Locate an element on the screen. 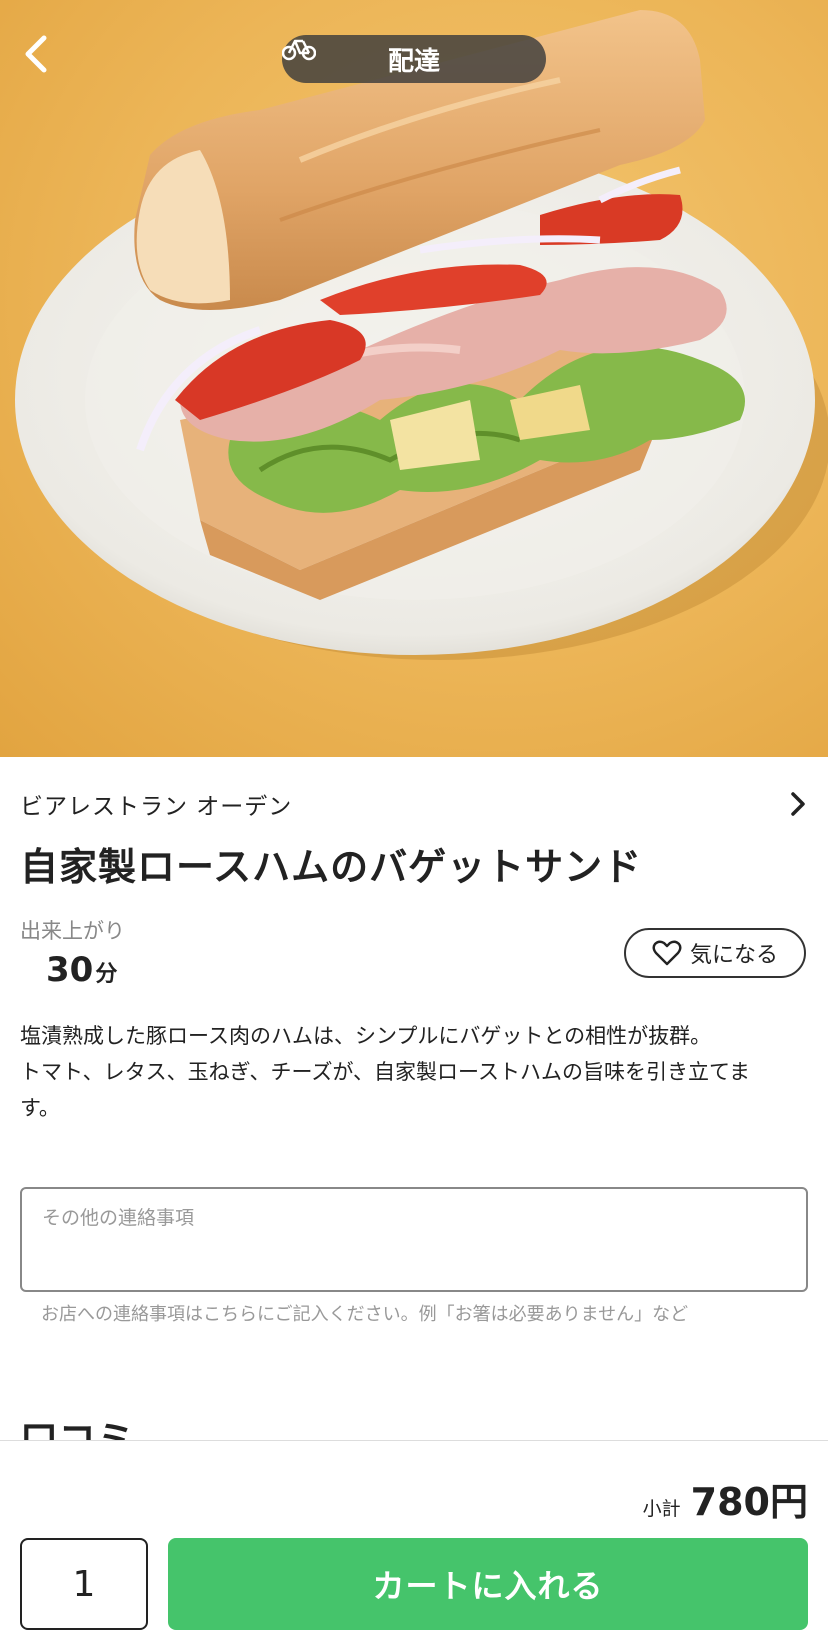 Image resolution: width=828 pixels, height=1644 pixels. delivery-label: 配達 is located at coordinates (413, 61).